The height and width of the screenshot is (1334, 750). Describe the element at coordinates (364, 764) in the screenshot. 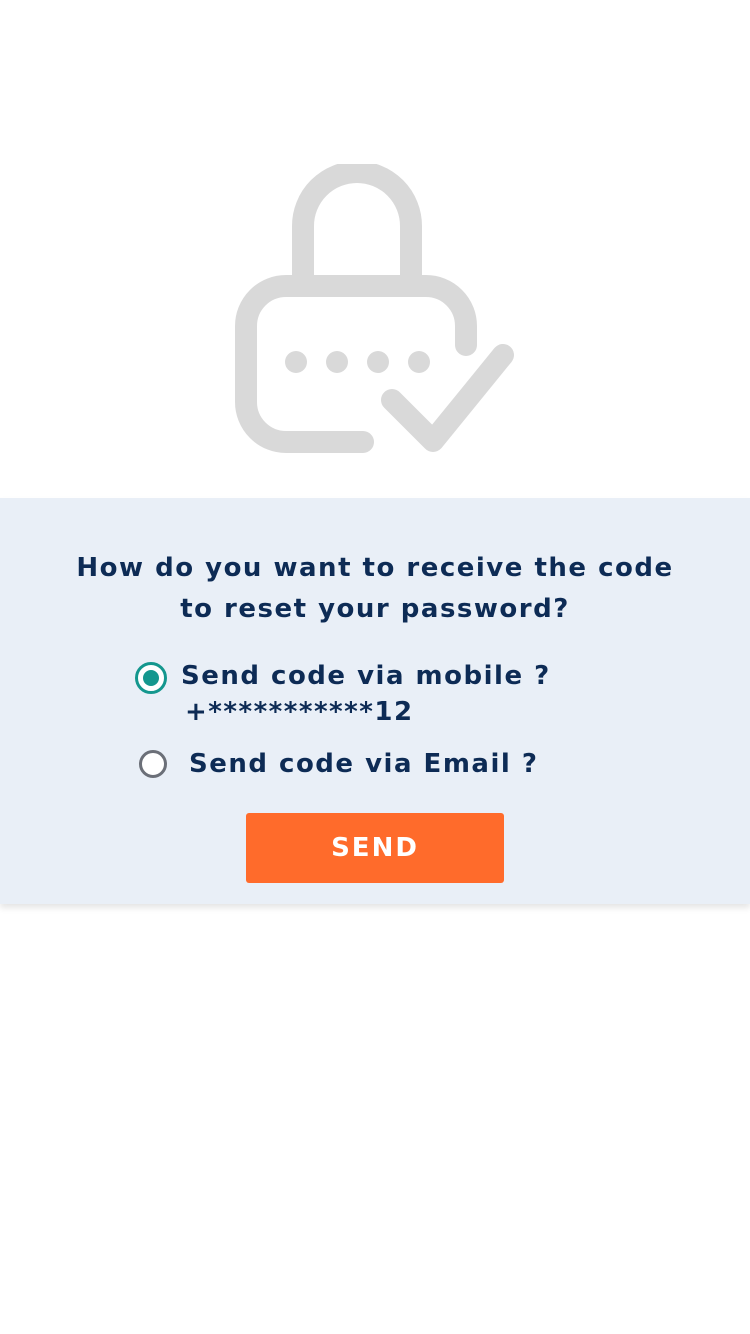

I see `option-email-label: Send code via Email ?` at that location.